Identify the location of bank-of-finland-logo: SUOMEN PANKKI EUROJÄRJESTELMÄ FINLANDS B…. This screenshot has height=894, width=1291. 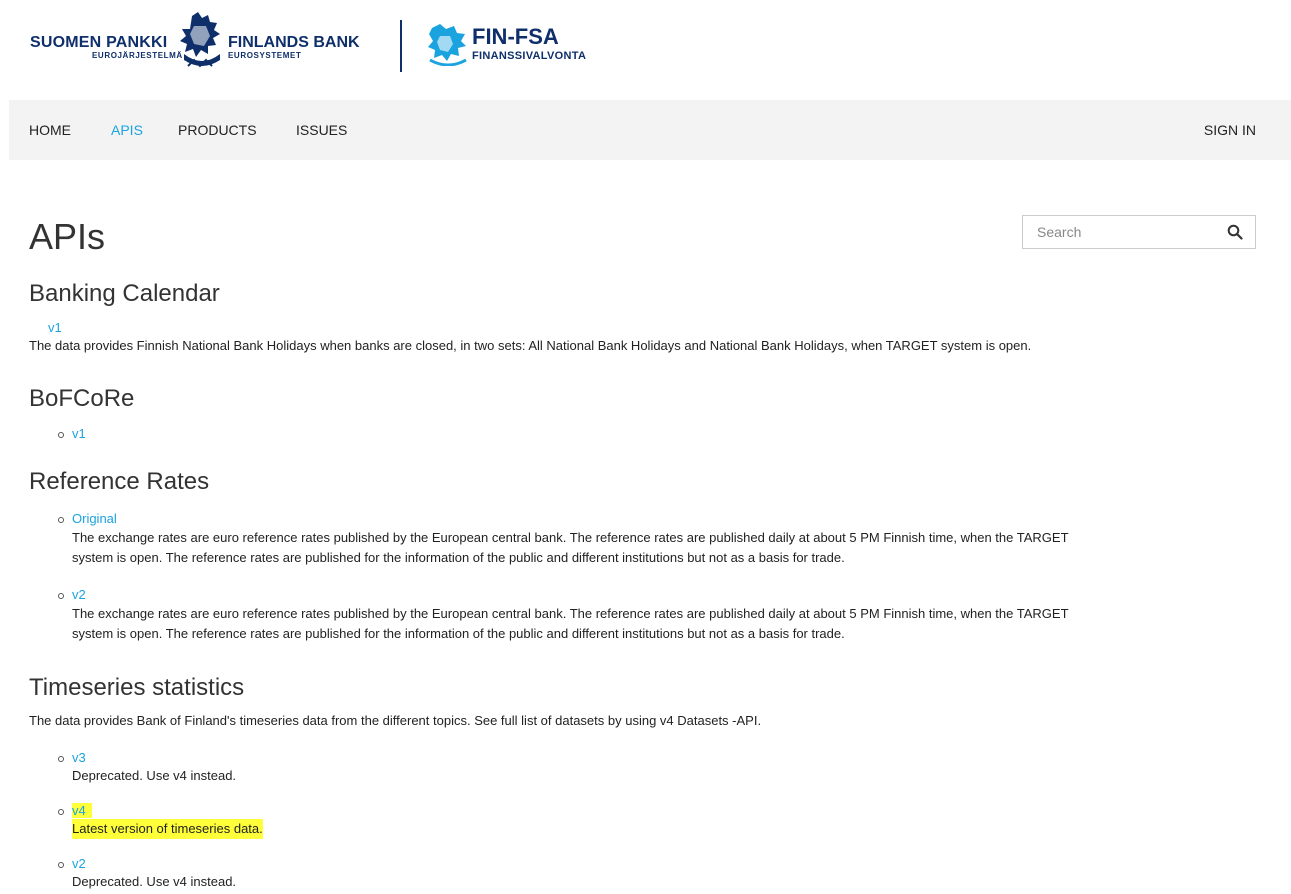
(205, 40).